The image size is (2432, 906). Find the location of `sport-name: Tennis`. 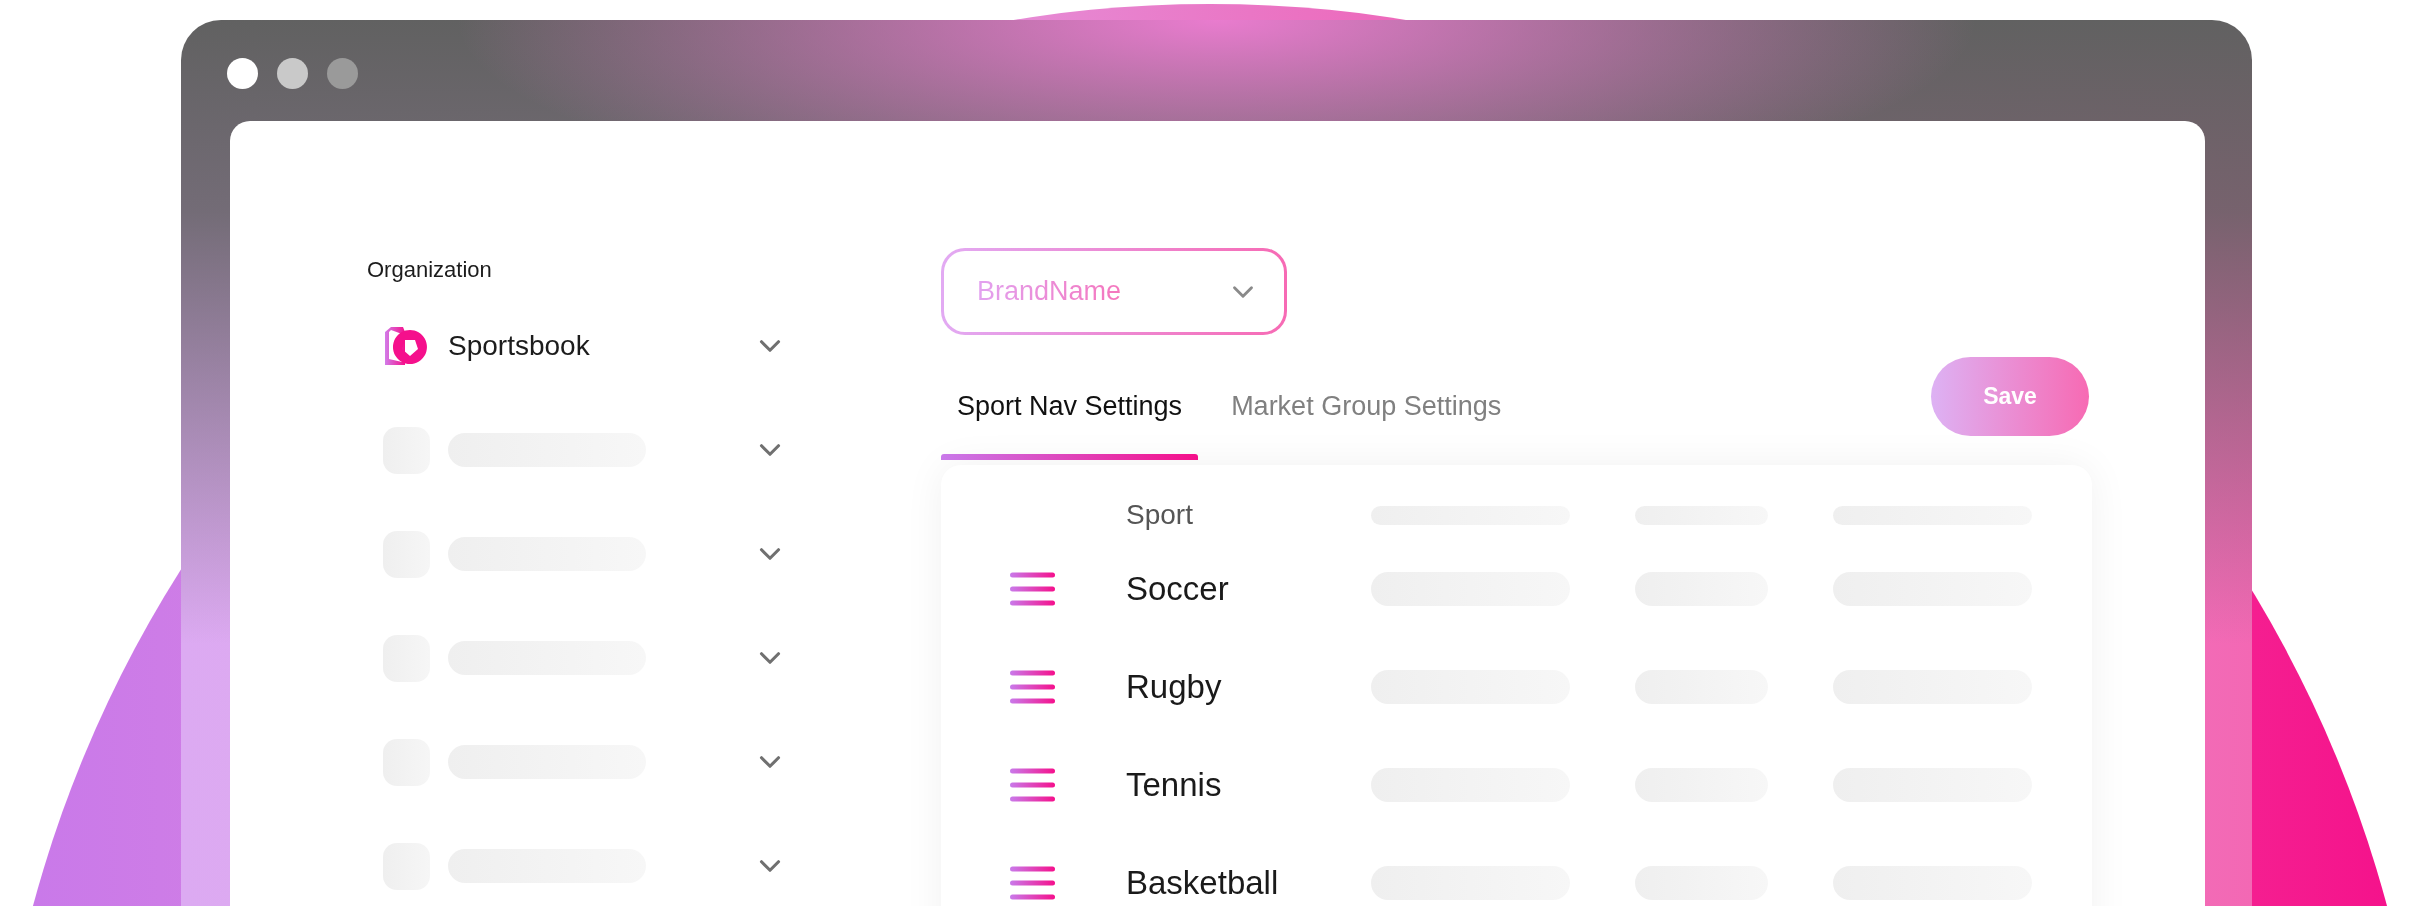

sport-name: Tennis is located at coordinates (1174, 785).